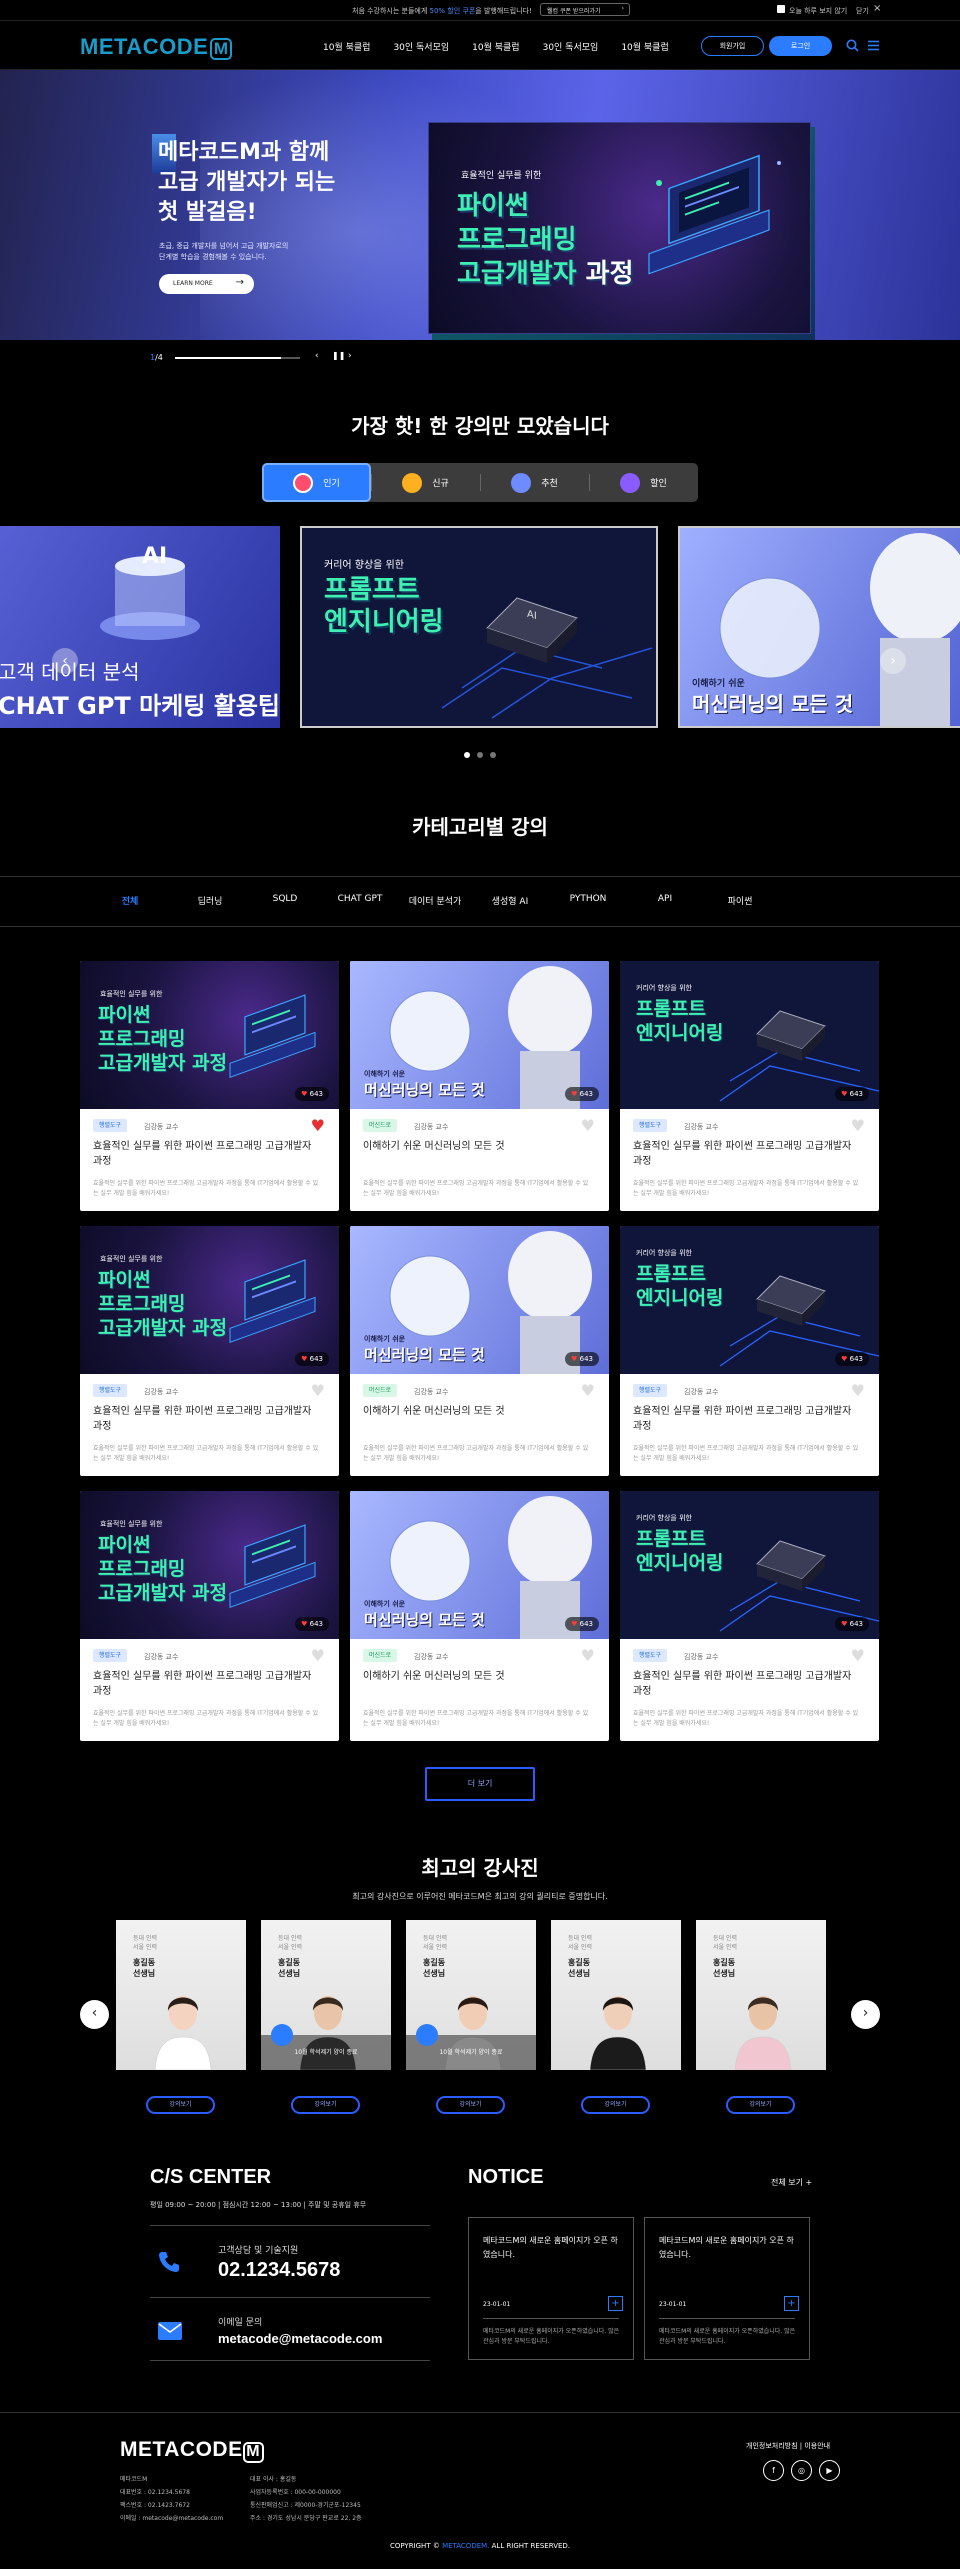 The width and height of the screenshot is (960, 2569). What do you see at coordinates (425, 482) in the screenshot?
I see `tab-new: 신규` at bounding box center [425, 482].